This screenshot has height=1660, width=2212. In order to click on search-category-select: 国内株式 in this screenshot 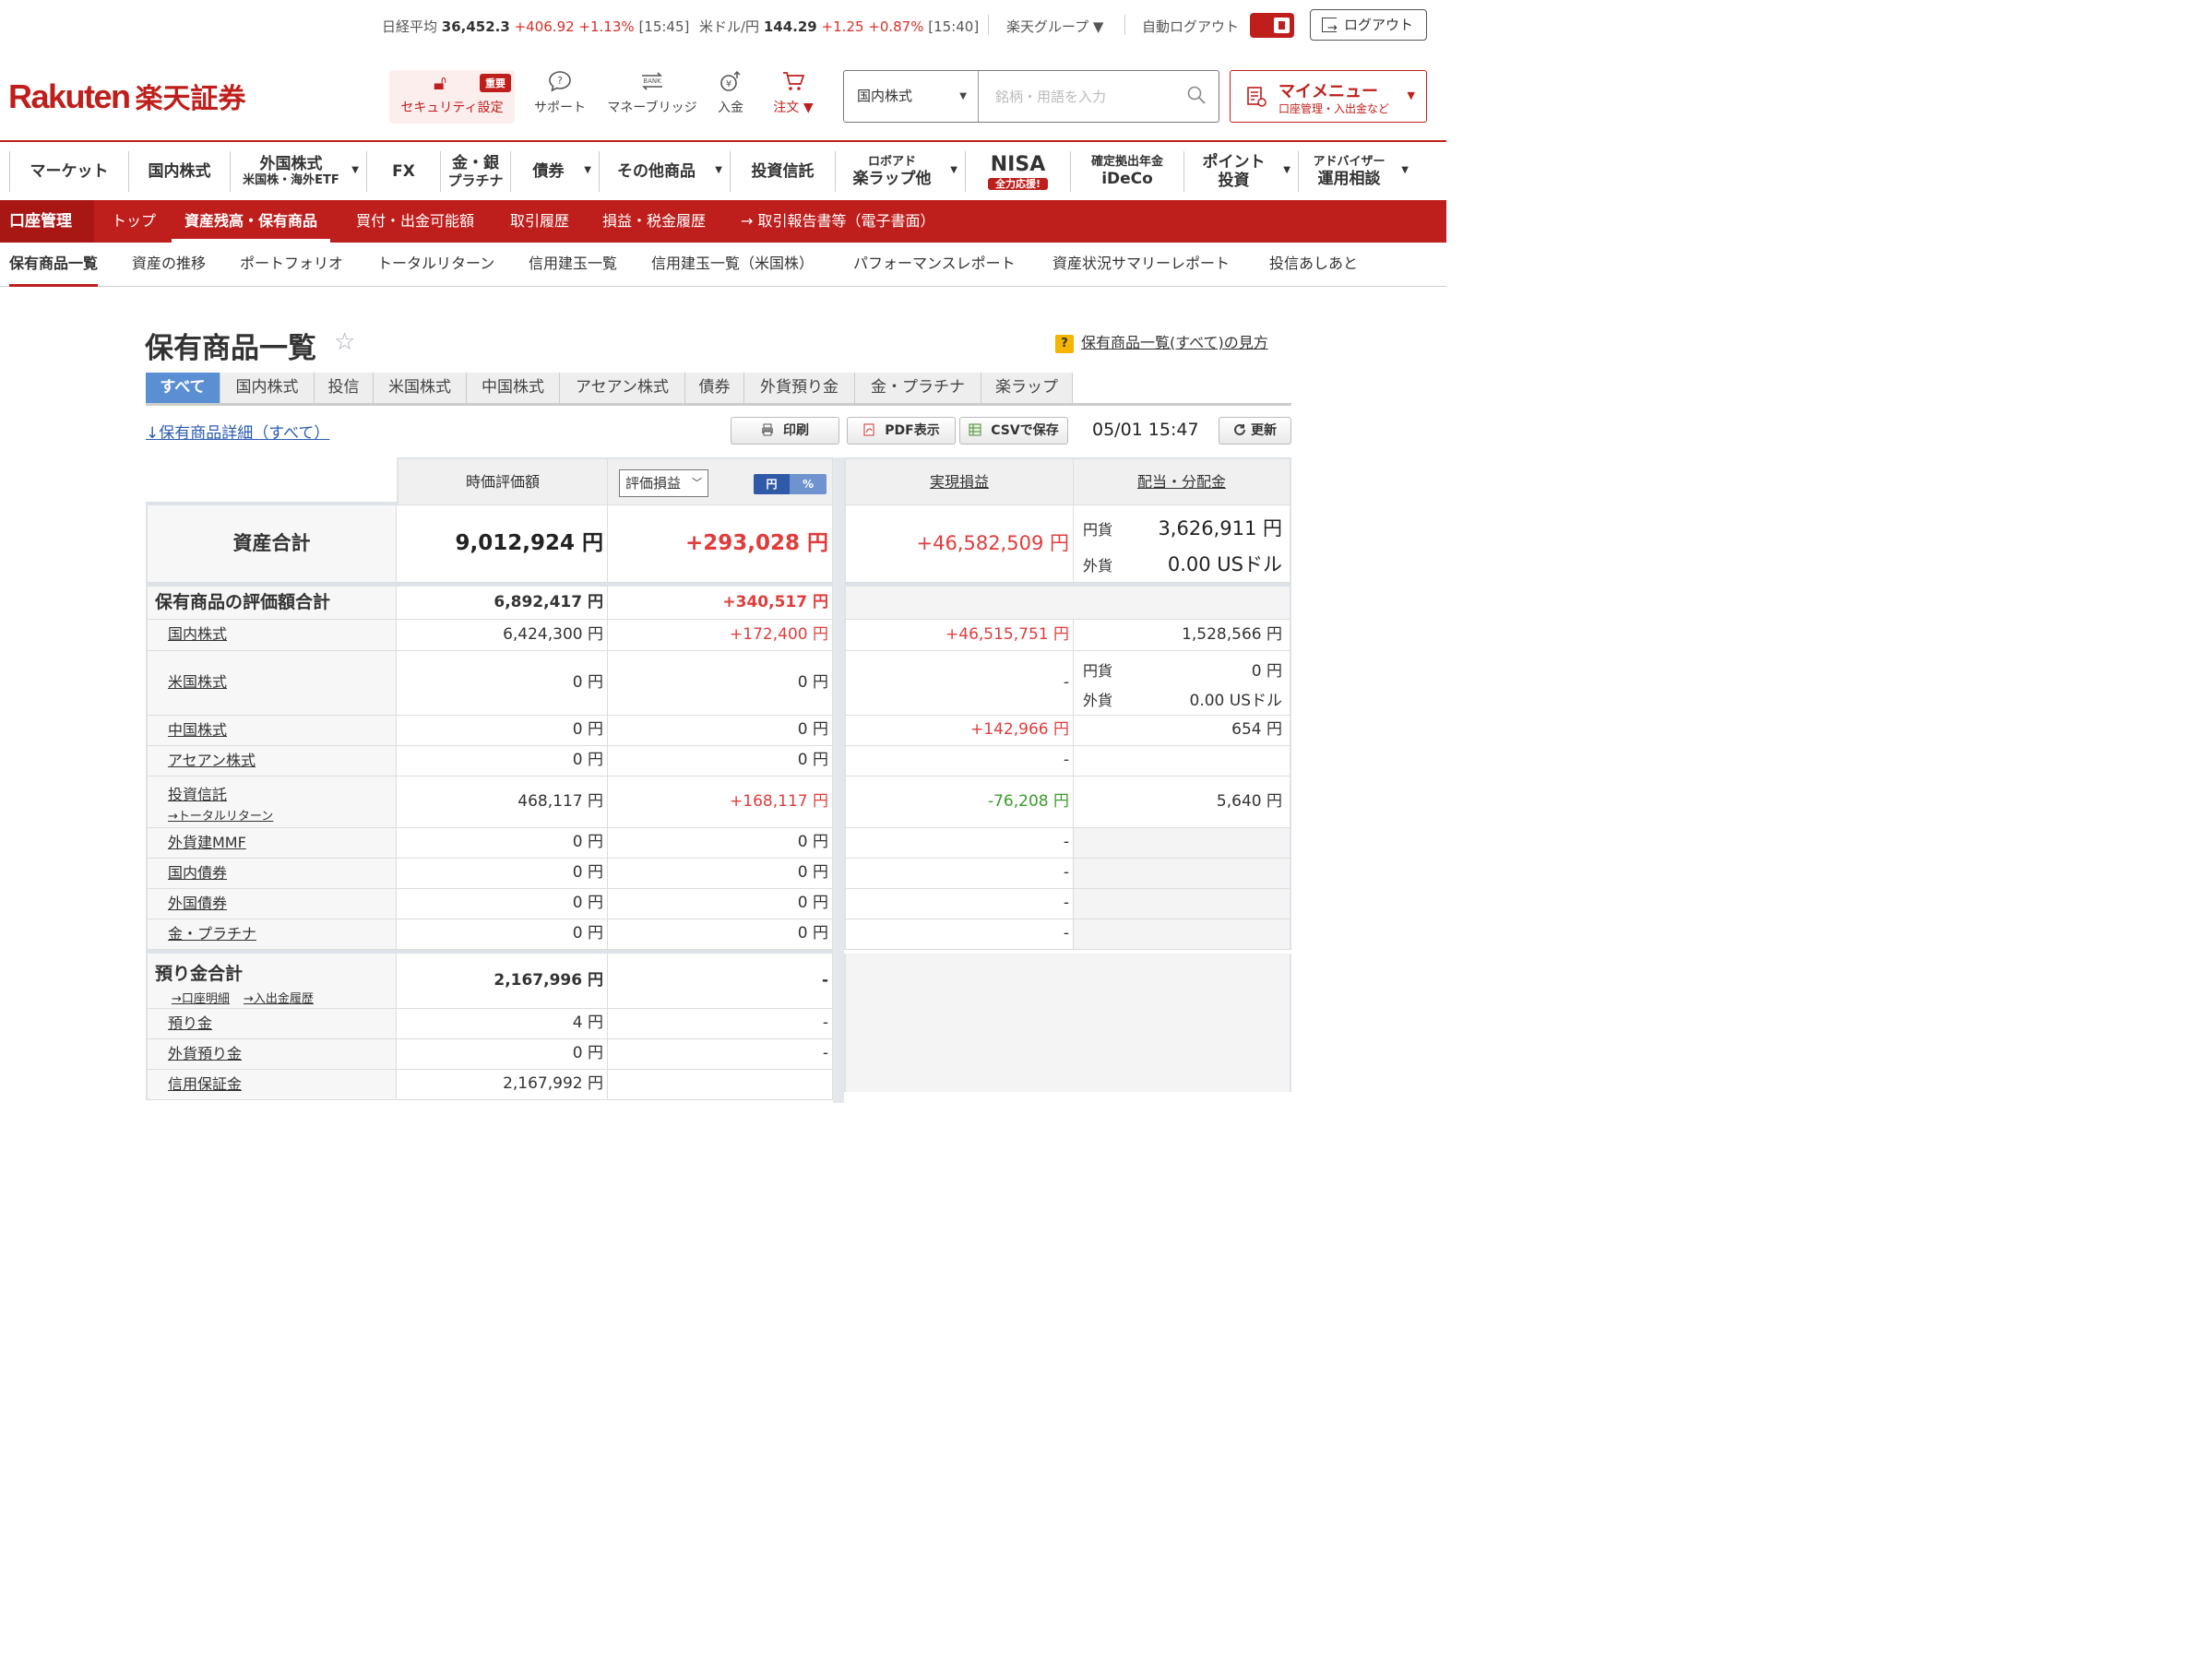, I will do `click(912, 96)`.